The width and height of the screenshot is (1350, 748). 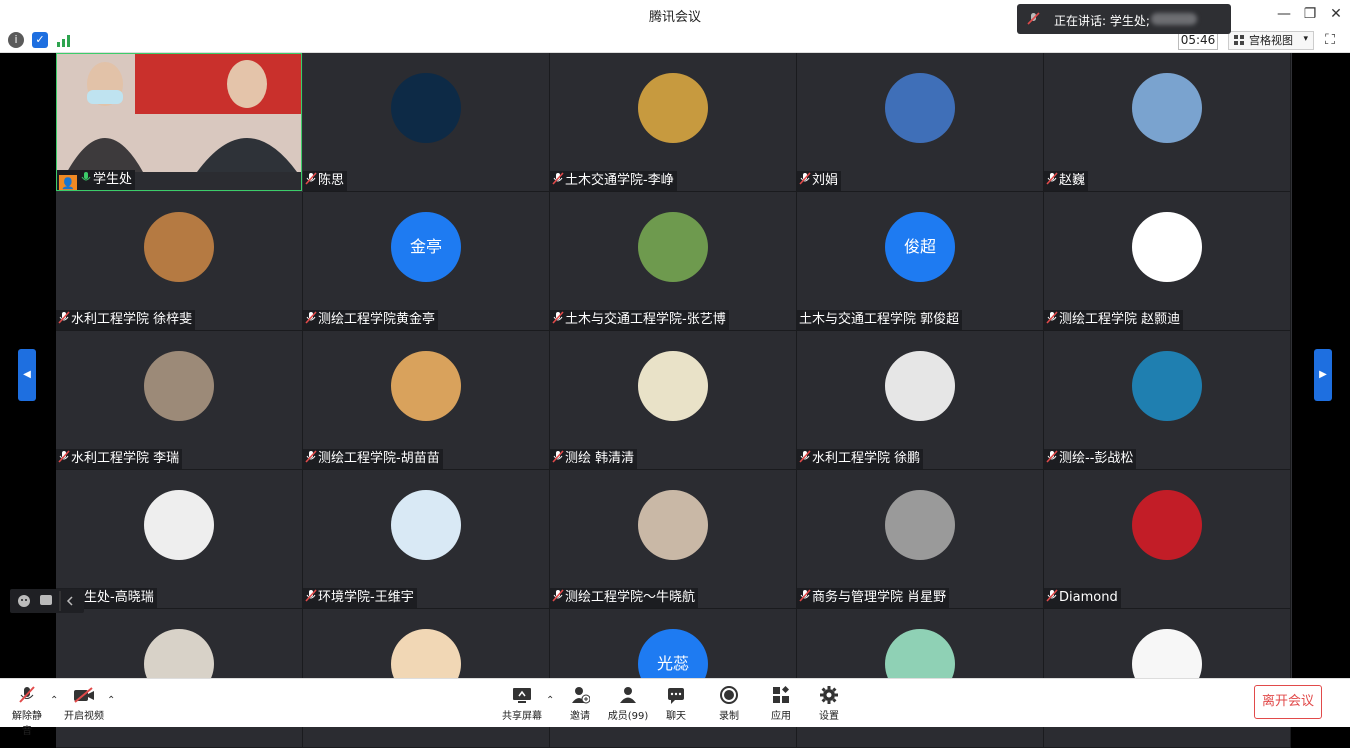 What do you see at coordinates (866, 458) in the screenshot?
I see `participant-name-text: 水利工程学院 徐鹏` at bounding box center [866, 458].